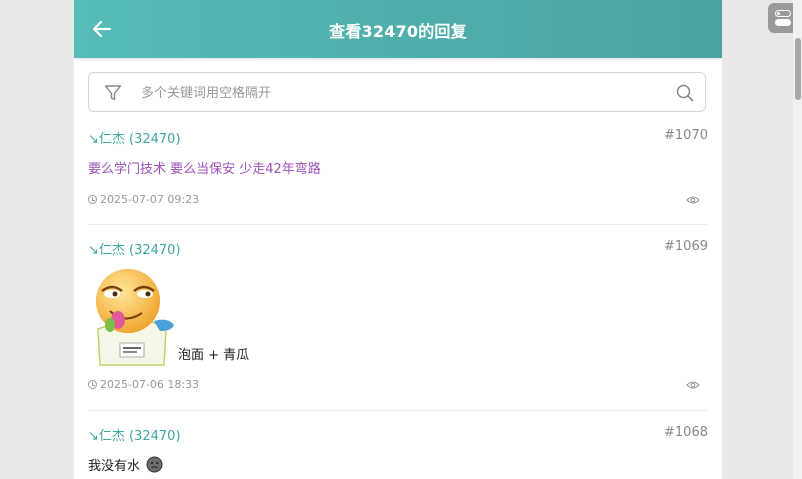 The width and height of the screenshot is (802, 479). I want to click on toggle-on-icon, so click(783, 22).